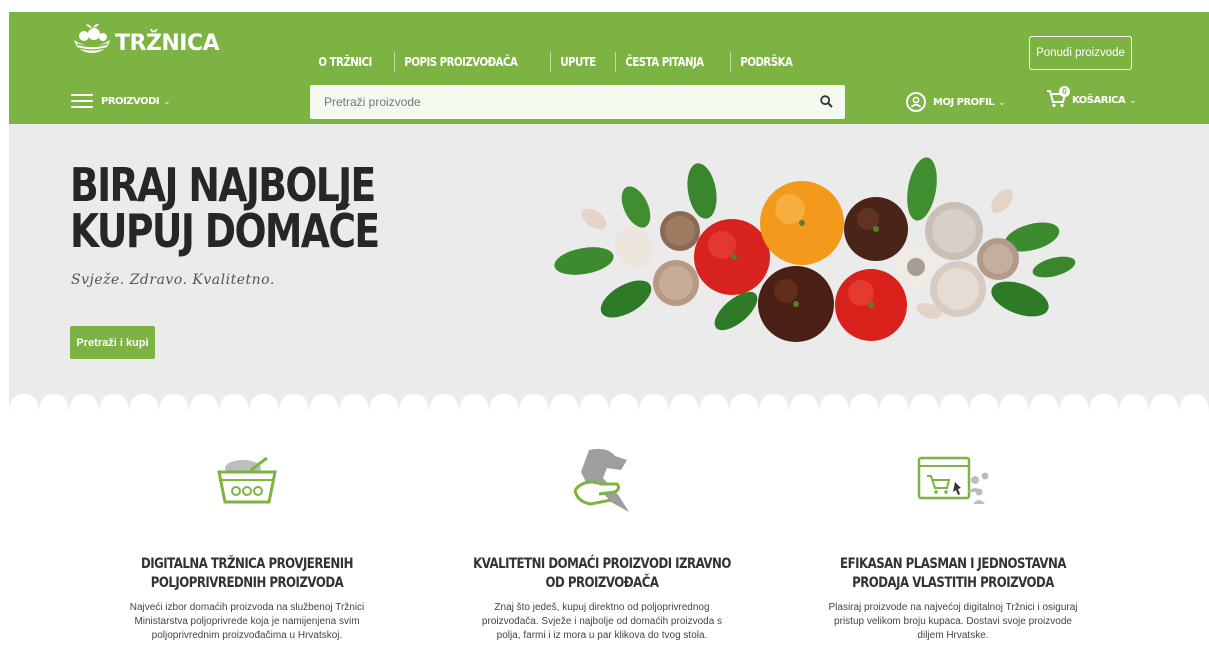 The width and height of the screenshot is (1209, 663). I want to click on nav-link-o-trznici: O TRŽNICI, so click(345, 62).